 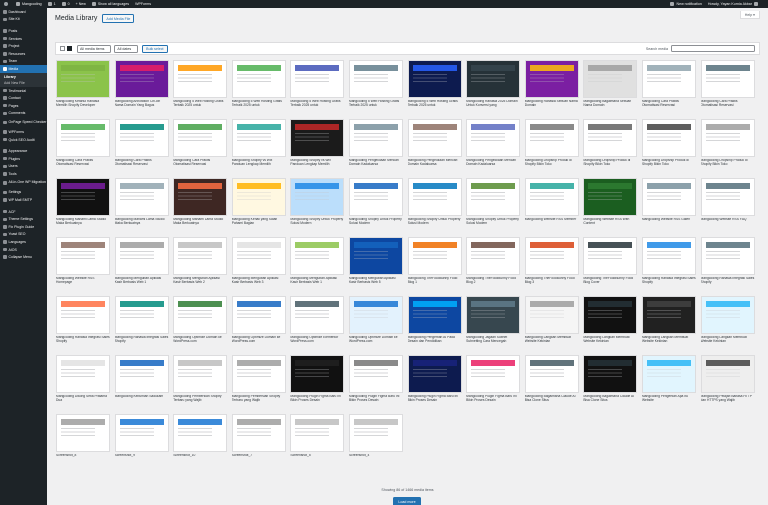 What do you see at coordinates (23, 54) in the screenshot?
I see `sidebar-item-resources: Resources` at bounding box center [23, 54].